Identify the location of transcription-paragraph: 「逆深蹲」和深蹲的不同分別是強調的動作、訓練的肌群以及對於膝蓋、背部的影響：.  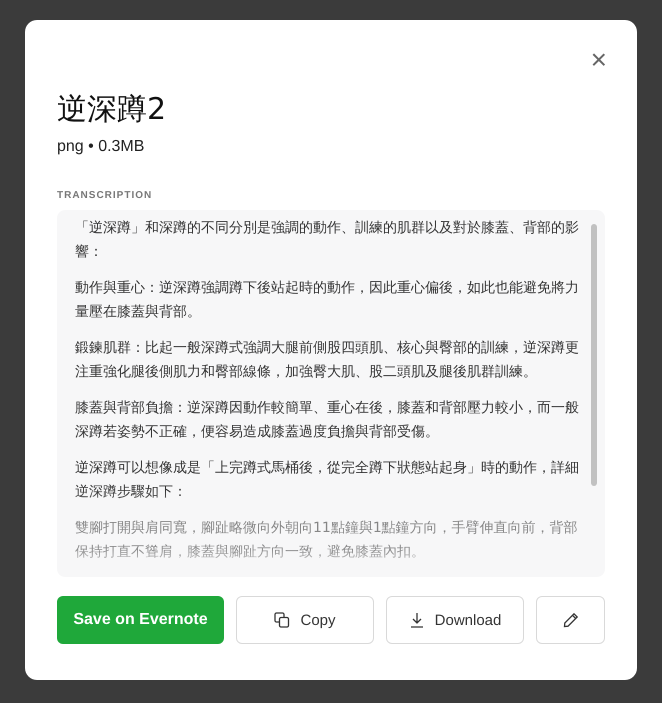
(327, 240).